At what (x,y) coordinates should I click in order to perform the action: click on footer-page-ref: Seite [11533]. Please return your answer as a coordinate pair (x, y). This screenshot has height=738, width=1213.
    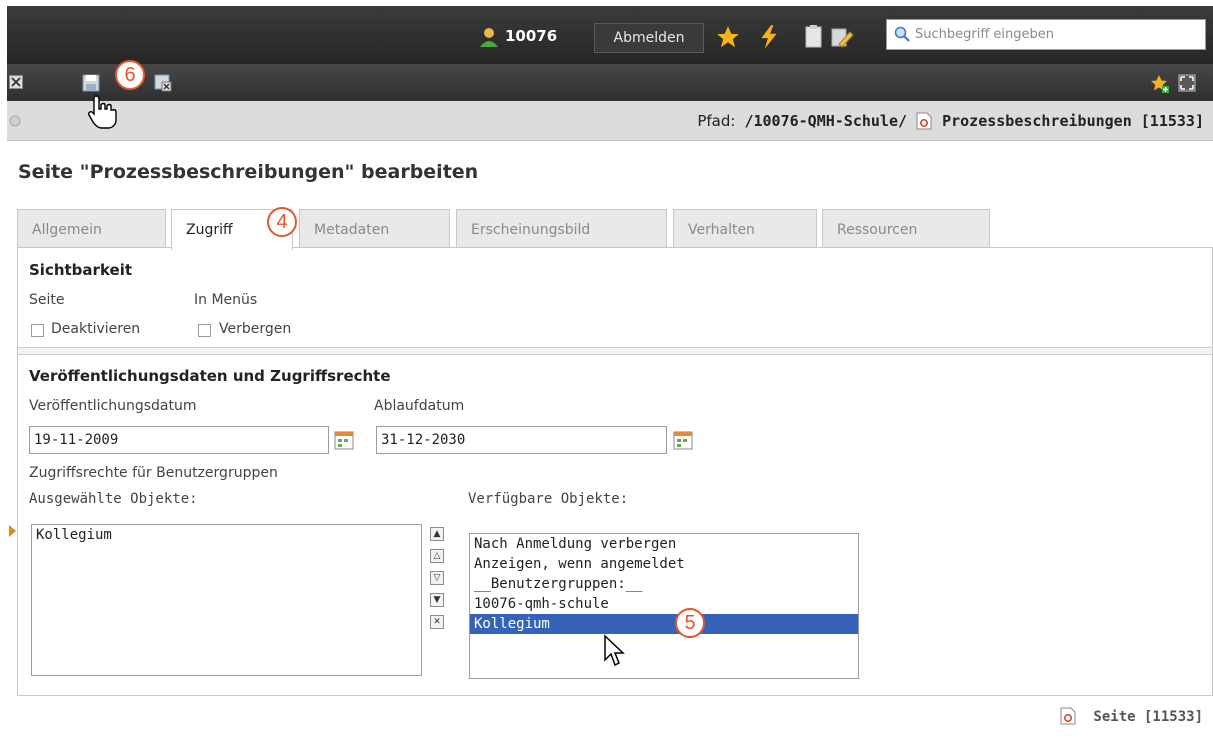
    Looking at the image, I should click on (1131, 716).